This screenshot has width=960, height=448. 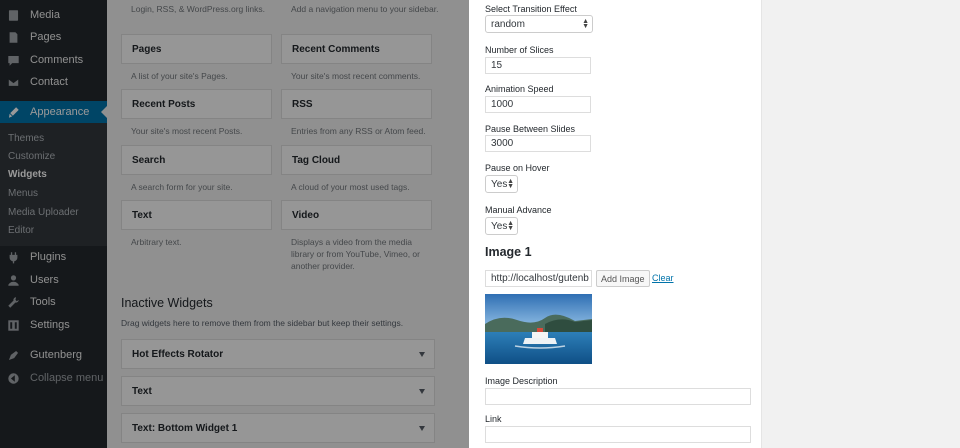 I want to click on link-input, so click(x=618, y=434).